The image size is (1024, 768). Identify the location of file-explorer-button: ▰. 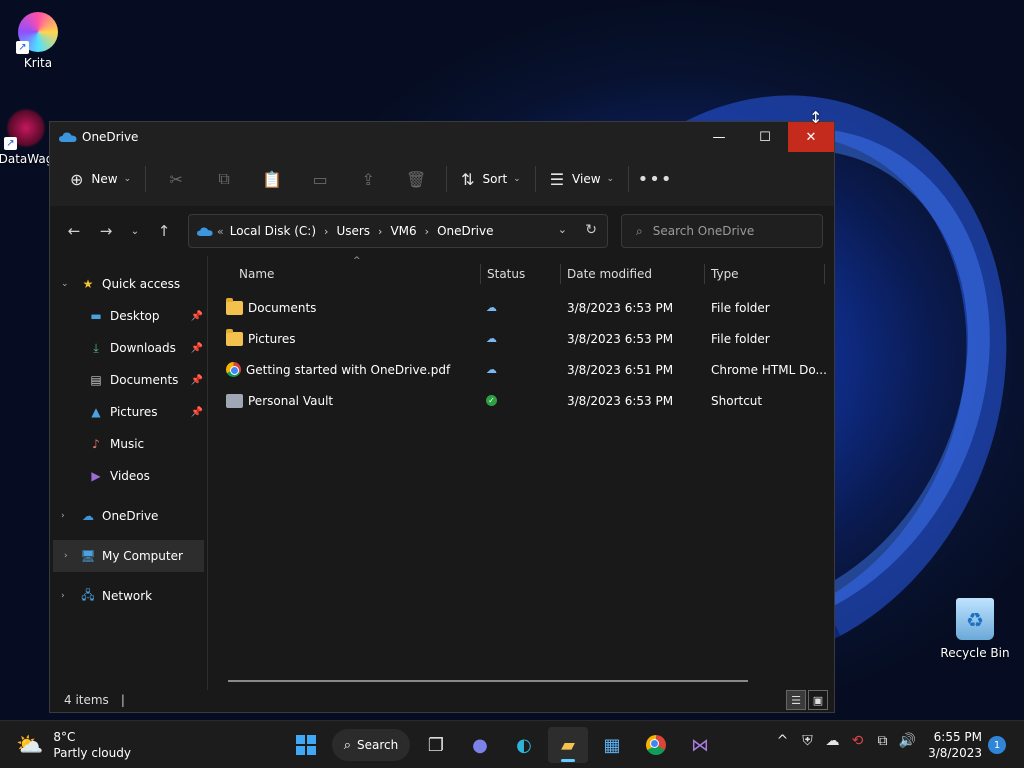
(568, 745).